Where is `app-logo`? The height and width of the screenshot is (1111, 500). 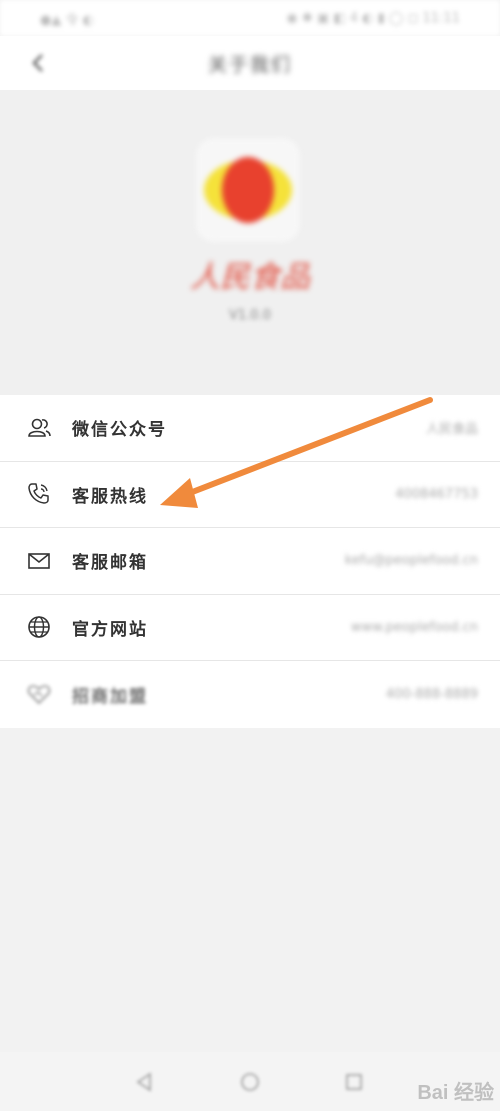
app-logo is located at coordinates (248, 190).